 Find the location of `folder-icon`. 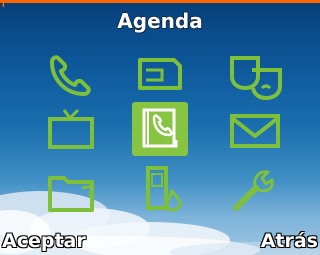

folder-icon is located at coordinates (71, 194).